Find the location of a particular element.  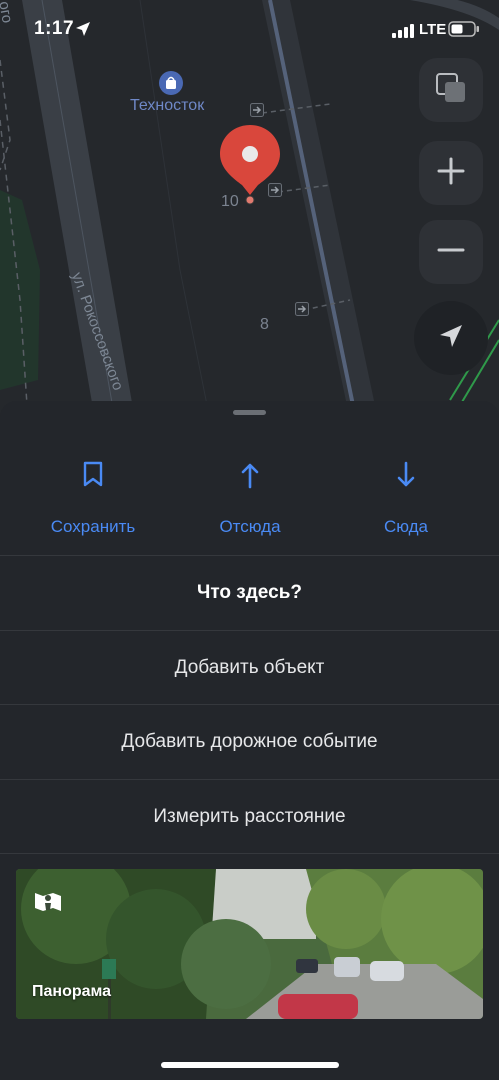

save-label: Сохранить is located at coordinates (93, 526).